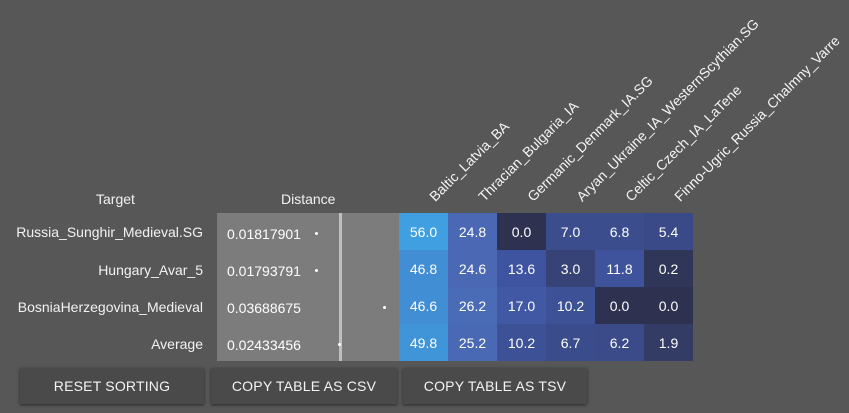  What do you see at coordinates (423, 305) in the screenshot?
I see `value-cell: 46.6` at bounding box center [423, 305].